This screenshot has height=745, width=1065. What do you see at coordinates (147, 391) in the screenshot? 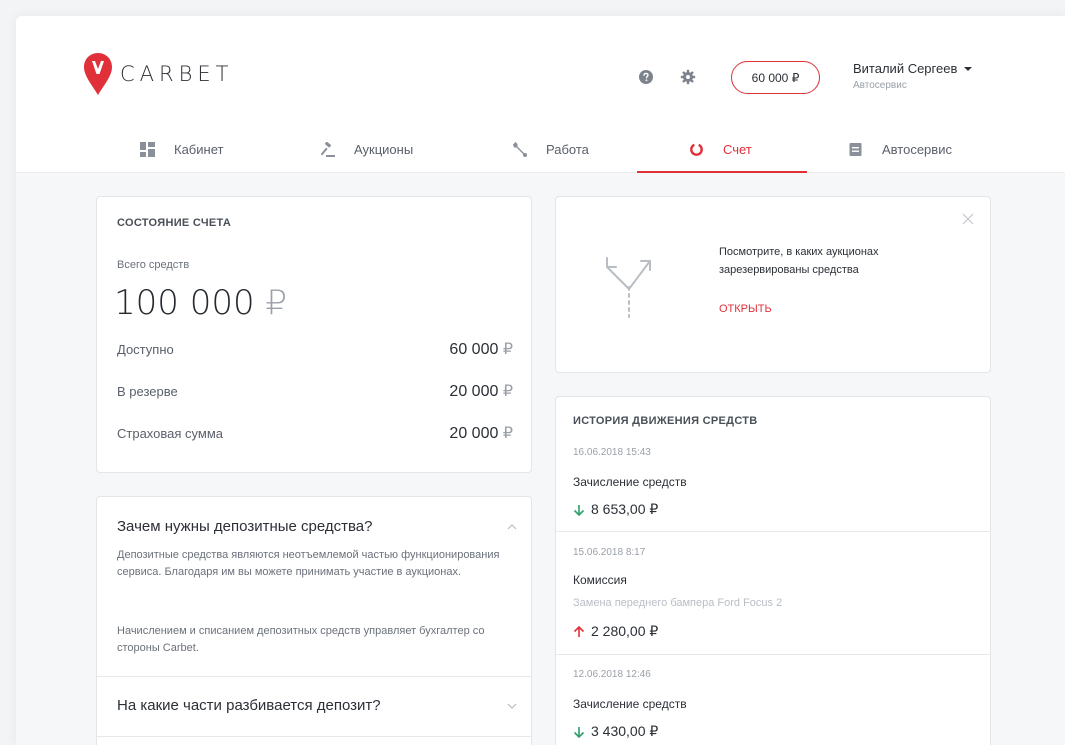
I see `row-label: В резерве` at bounding box center [147, 391].